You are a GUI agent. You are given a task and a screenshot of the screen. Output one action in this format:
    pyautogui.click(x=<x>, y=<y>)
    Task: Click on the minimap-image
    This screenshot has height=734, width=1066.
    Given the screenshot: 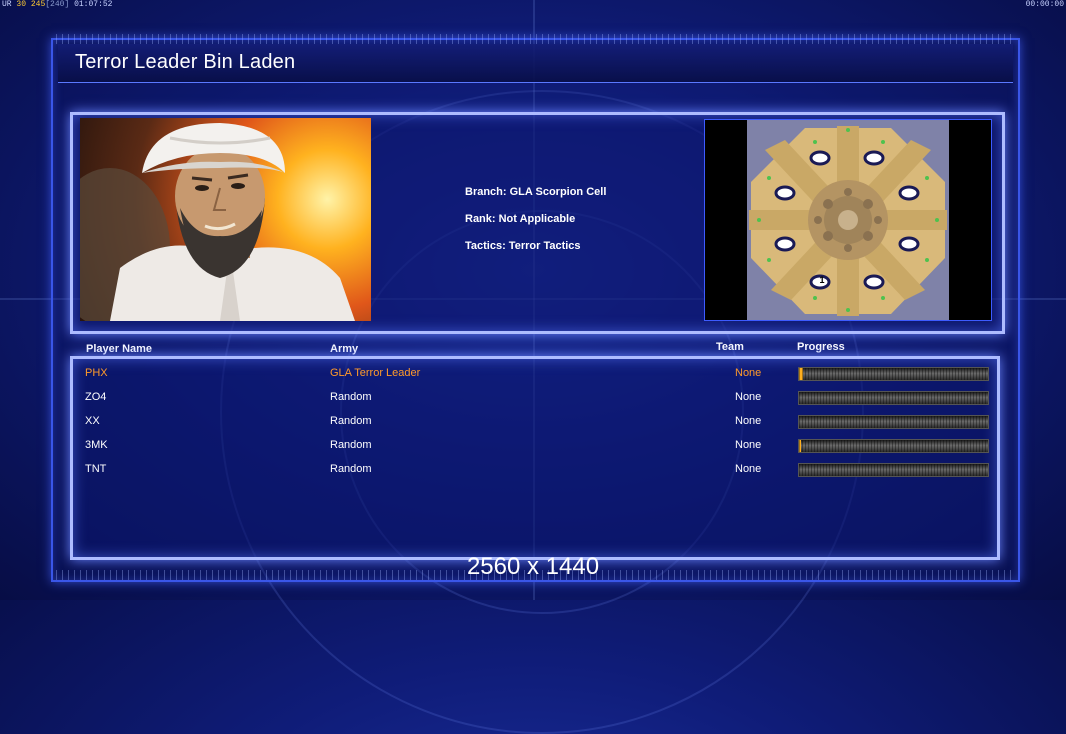 What is the action you would take?
    pyautogui.click(x=848, y=220)
    